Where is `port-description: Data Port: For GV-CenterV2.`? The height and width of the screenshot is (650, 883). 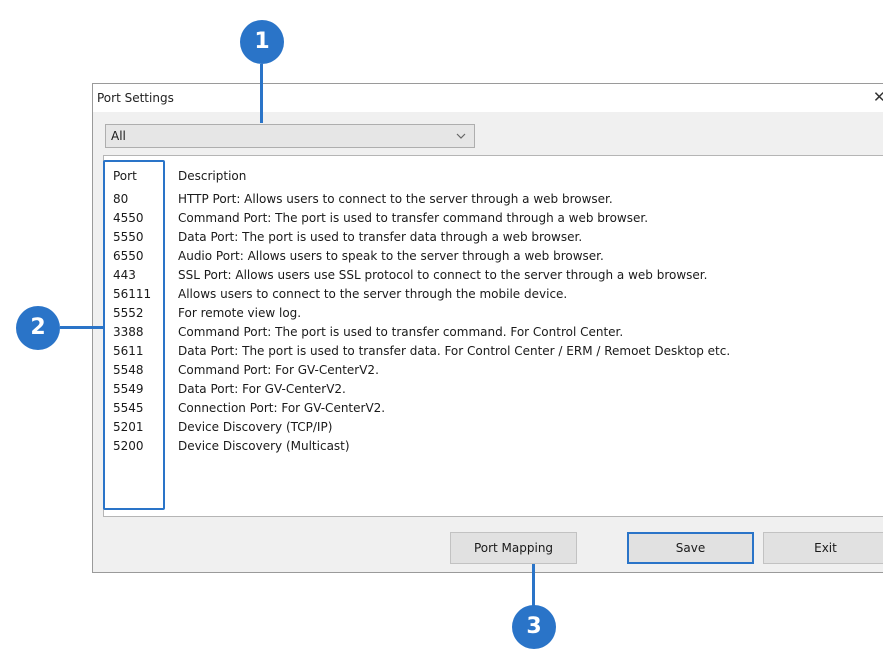 port-description: Data Port: For GV-CenterV2. is located at coordinates (262, 389).